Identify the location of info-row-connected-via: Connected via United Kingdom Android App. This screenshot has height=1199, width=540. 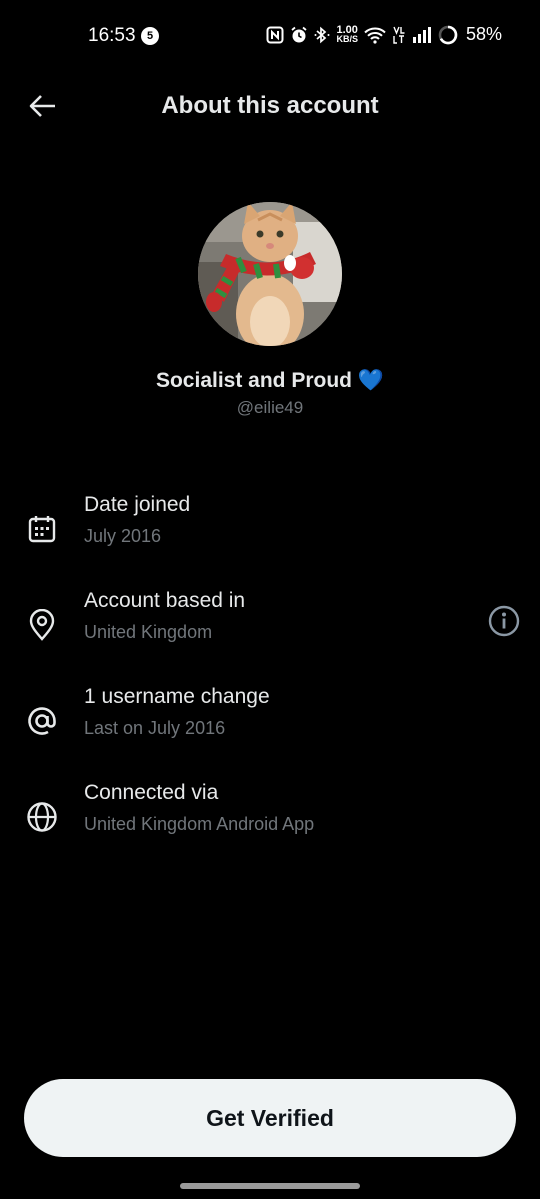
(270, 821).